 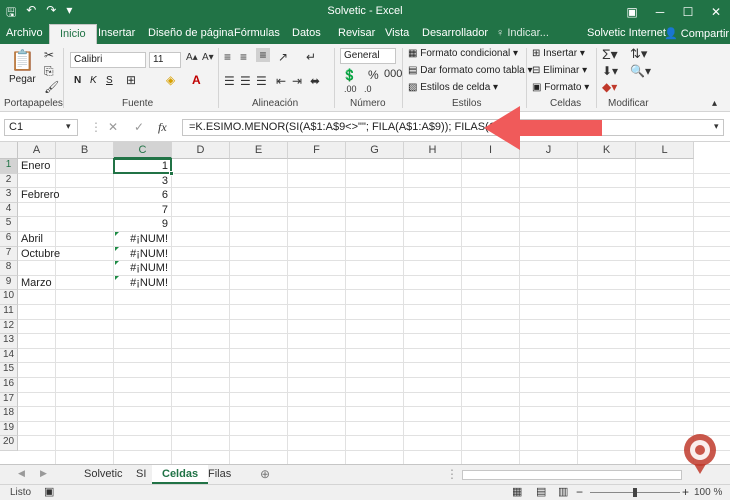 I want to click on find-select-icon: 🔍▾, so click(x=640, y=71).